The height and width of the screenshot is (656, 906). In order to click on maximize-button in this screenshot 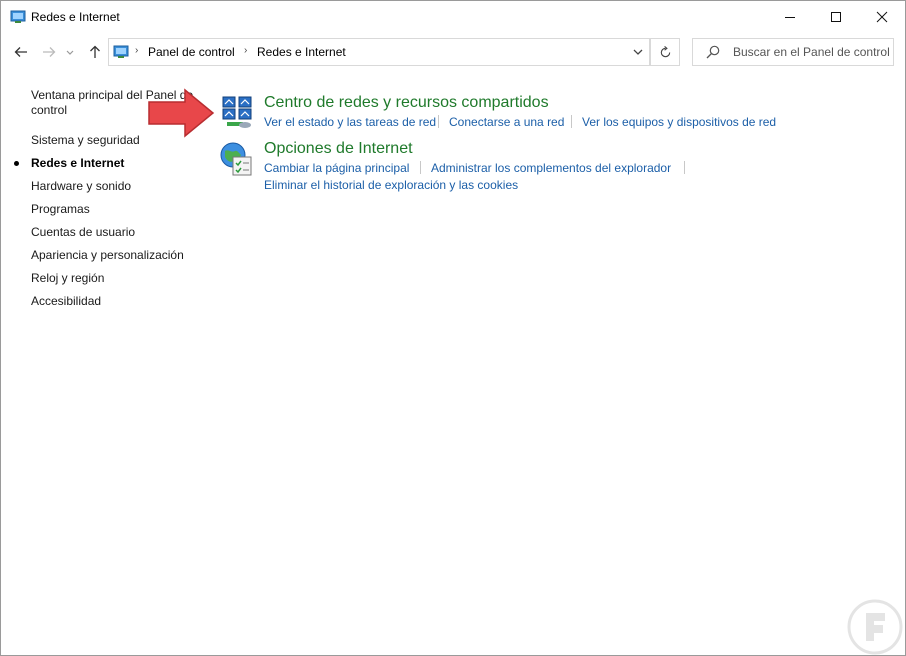, I will do `click(836, 16)`.